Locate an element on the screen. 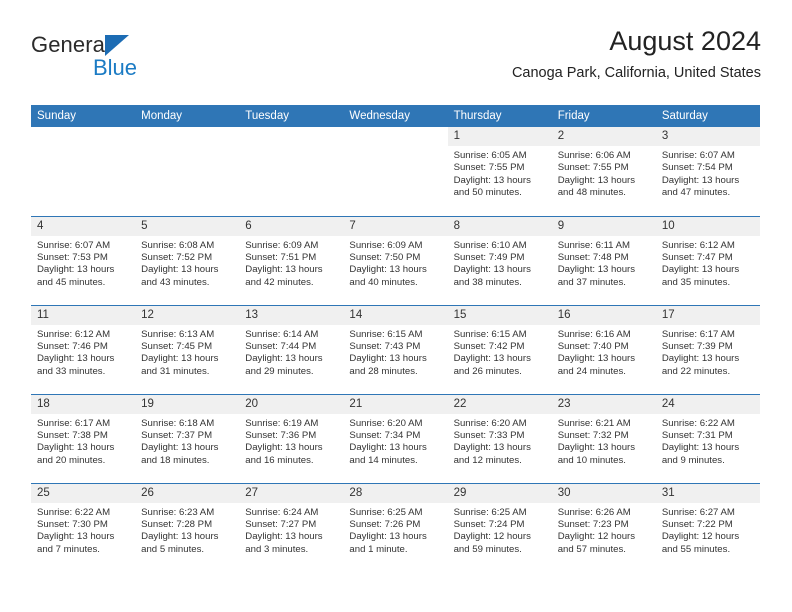 The height and width of the screenshot is (612, 792). day-details is located at coordinates (395, 148).